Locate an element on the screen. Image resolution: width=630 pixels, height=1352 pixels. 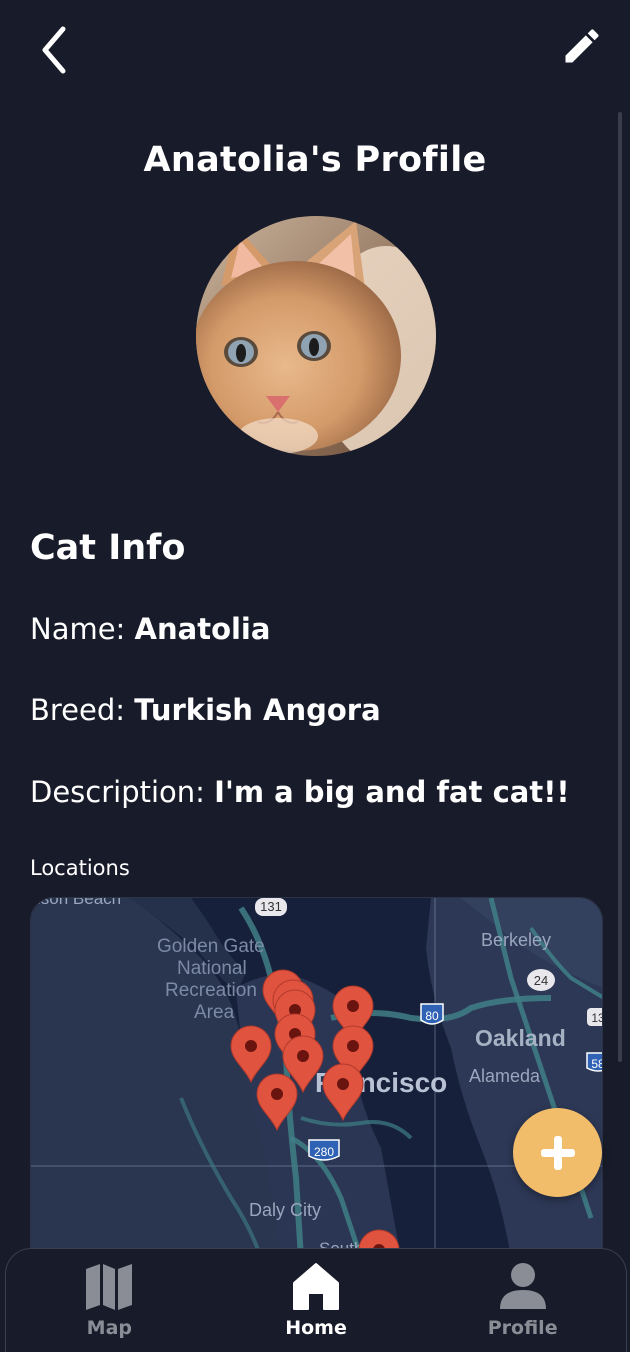
name-row: Name: Anatolia is located at coordinates (150, 629).